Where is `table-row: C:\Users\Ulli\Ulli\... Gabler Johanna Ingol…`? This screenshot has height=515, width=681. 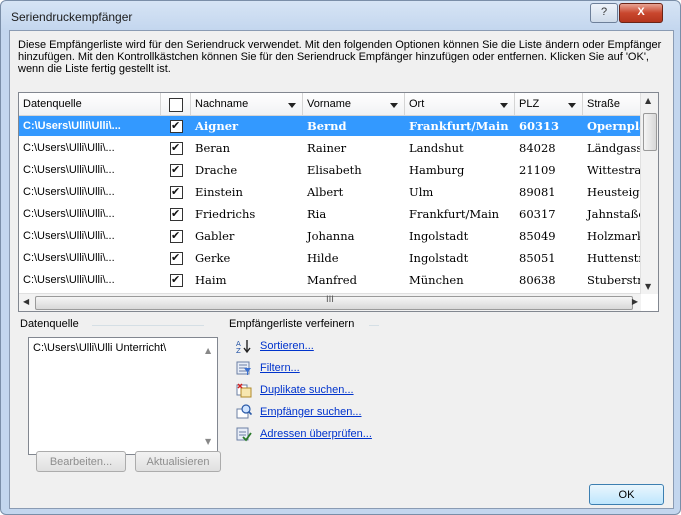 table-row: C:\Users\Ulli\Ulli\... Gabler Johanna Ingol… is located at coordinates (338, 236).